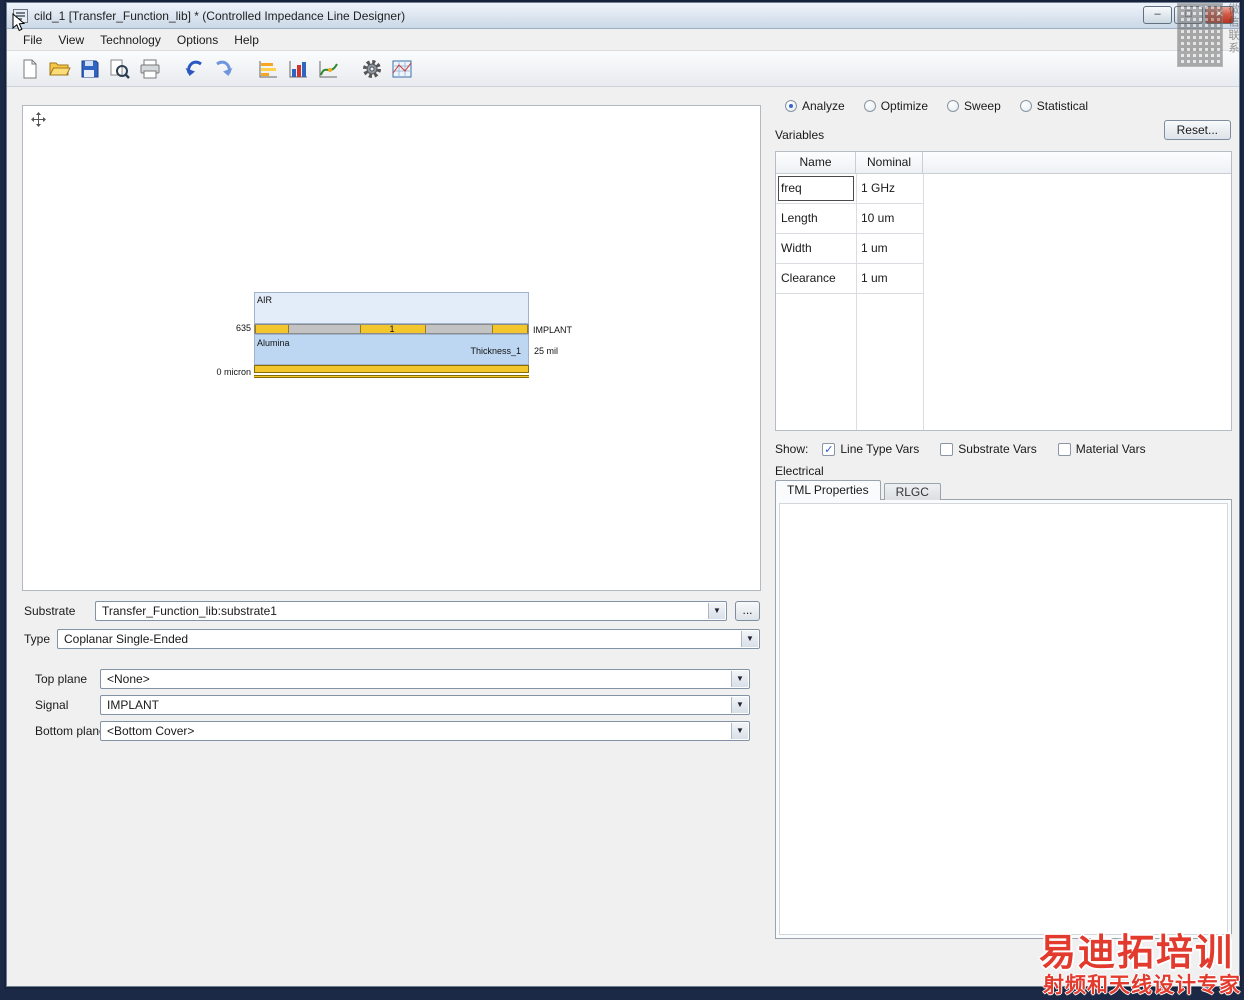 The height and width of the screenshot is (1000, 1244). I want to click on table-row: Clearance 1 um, so click(850, 279).